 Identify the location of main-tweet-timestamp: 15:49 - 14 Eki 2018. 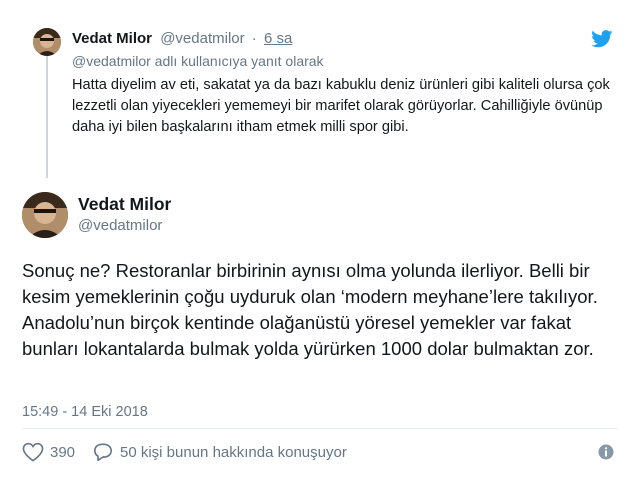
(85, 412).